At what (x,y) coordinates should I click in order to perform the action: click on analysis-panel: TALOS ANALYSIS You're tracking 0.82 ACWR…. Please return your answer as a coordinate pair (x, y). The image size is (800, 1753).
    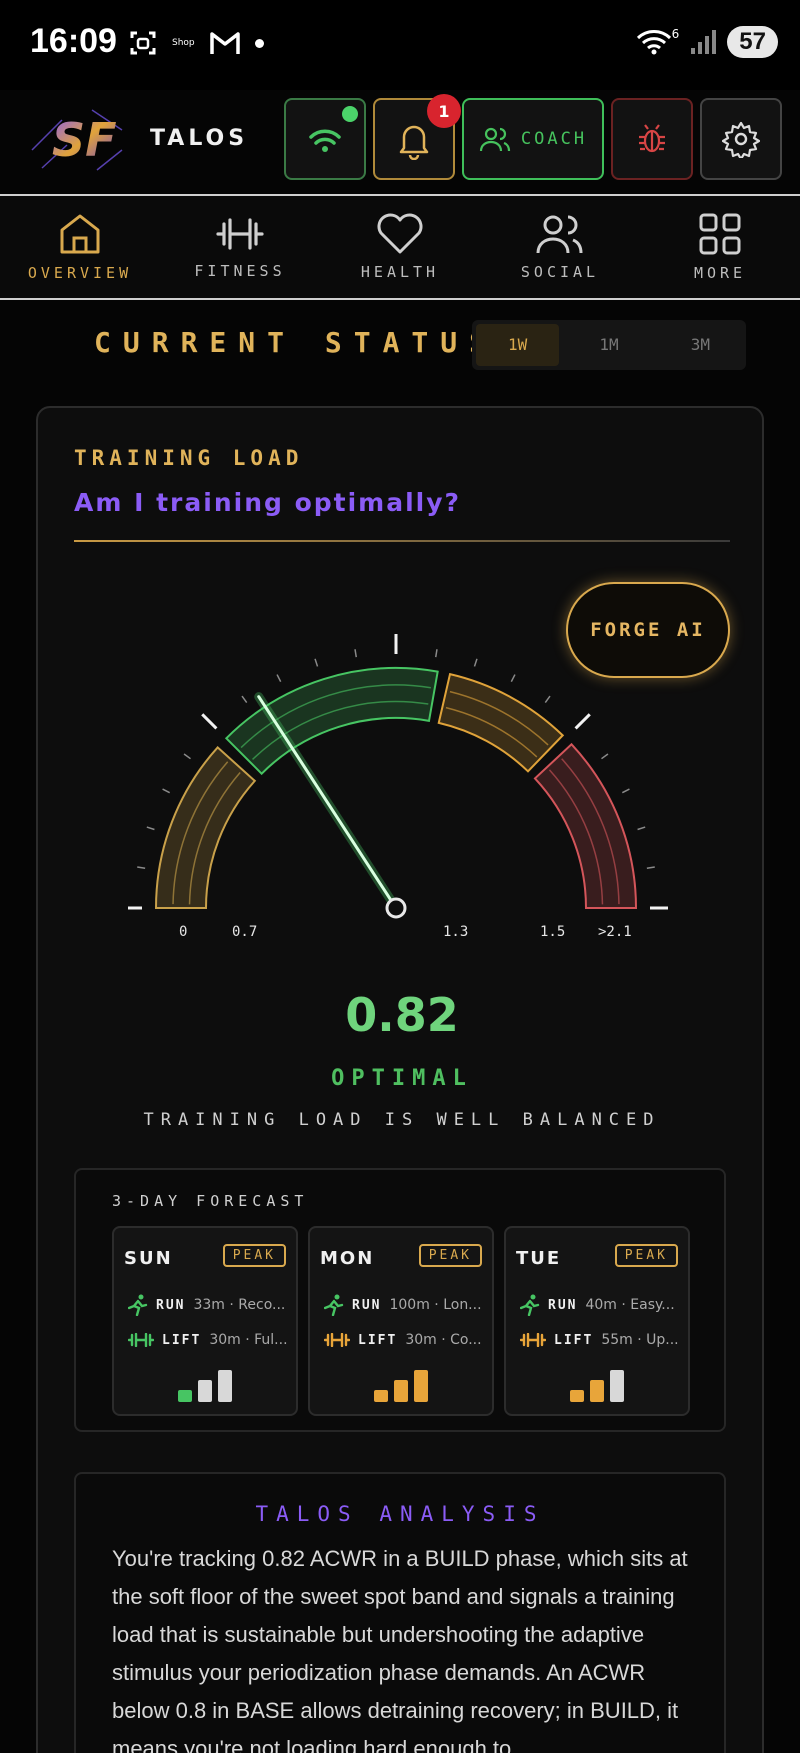
    Looking at the image, I should click on (400, 1612).